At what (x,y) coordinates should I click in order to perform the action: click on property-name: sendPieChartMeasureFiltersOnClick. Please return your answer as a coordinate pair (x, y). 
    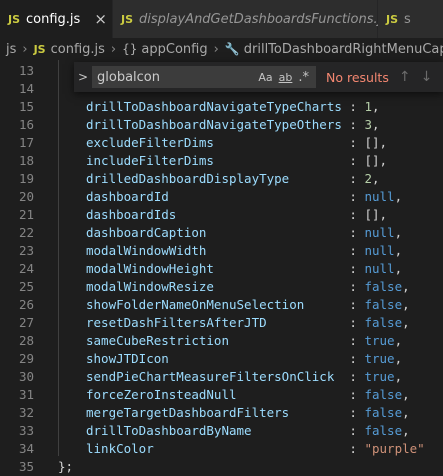
    Looking at the image, I should click on (210, 376).